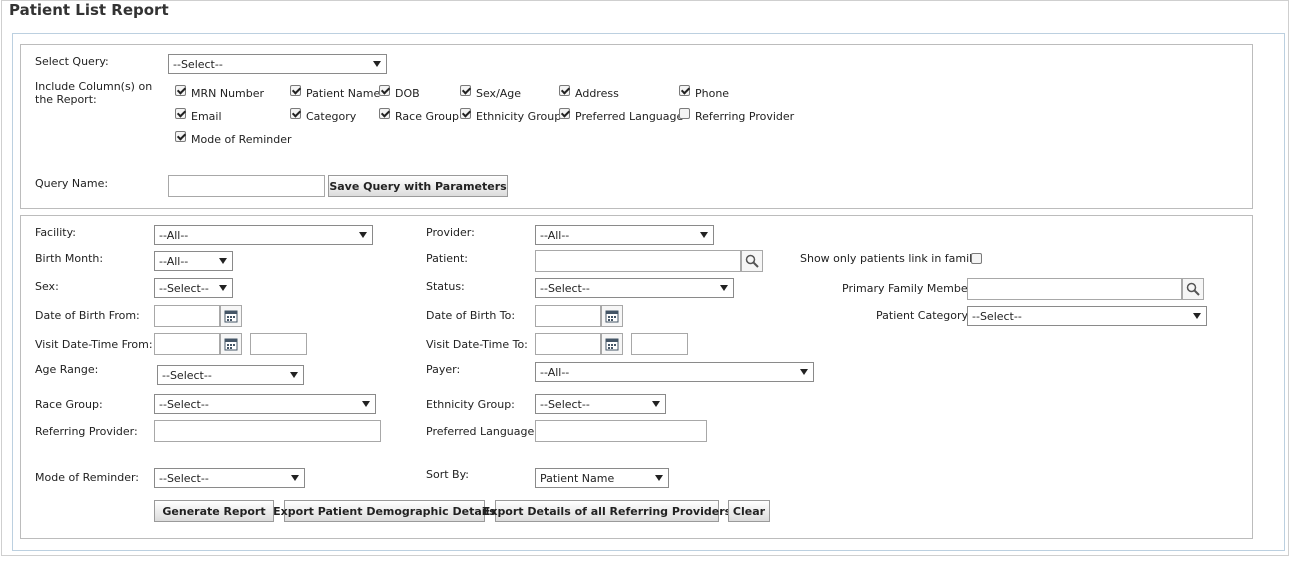 The height and width of the screenshot is (561, 1292). Describe the element at coordinates (568, 344) in the screenshot. I see `visit-to-date-input` at that location.